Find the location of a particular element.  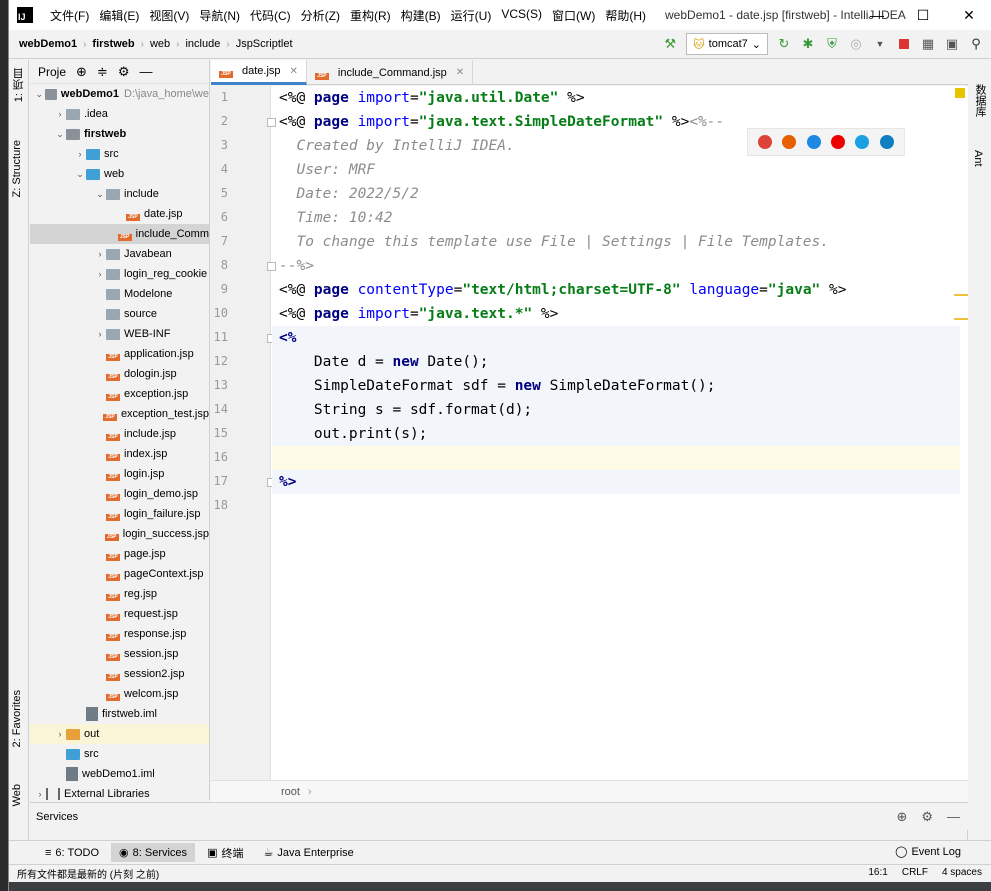

tree-item: ⌄ include is located at coordinates (119, 194).